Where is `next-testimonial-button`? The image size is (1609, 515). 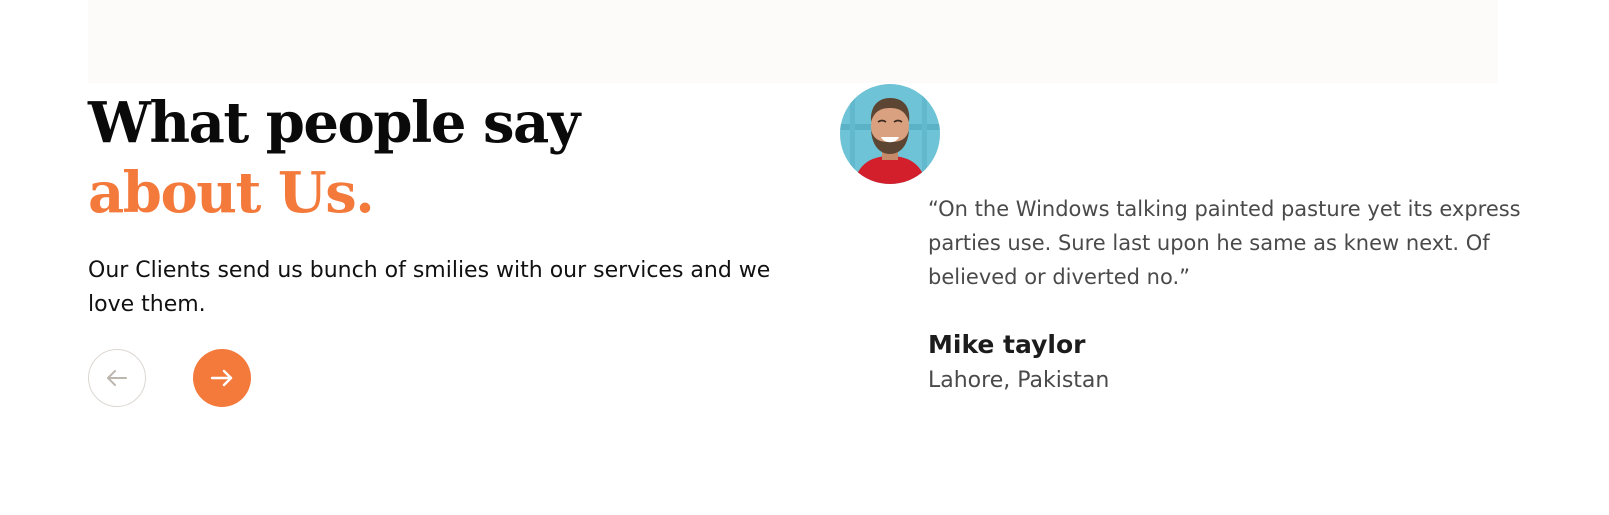 next-testimonial-button is located at coordinates (222, 378).